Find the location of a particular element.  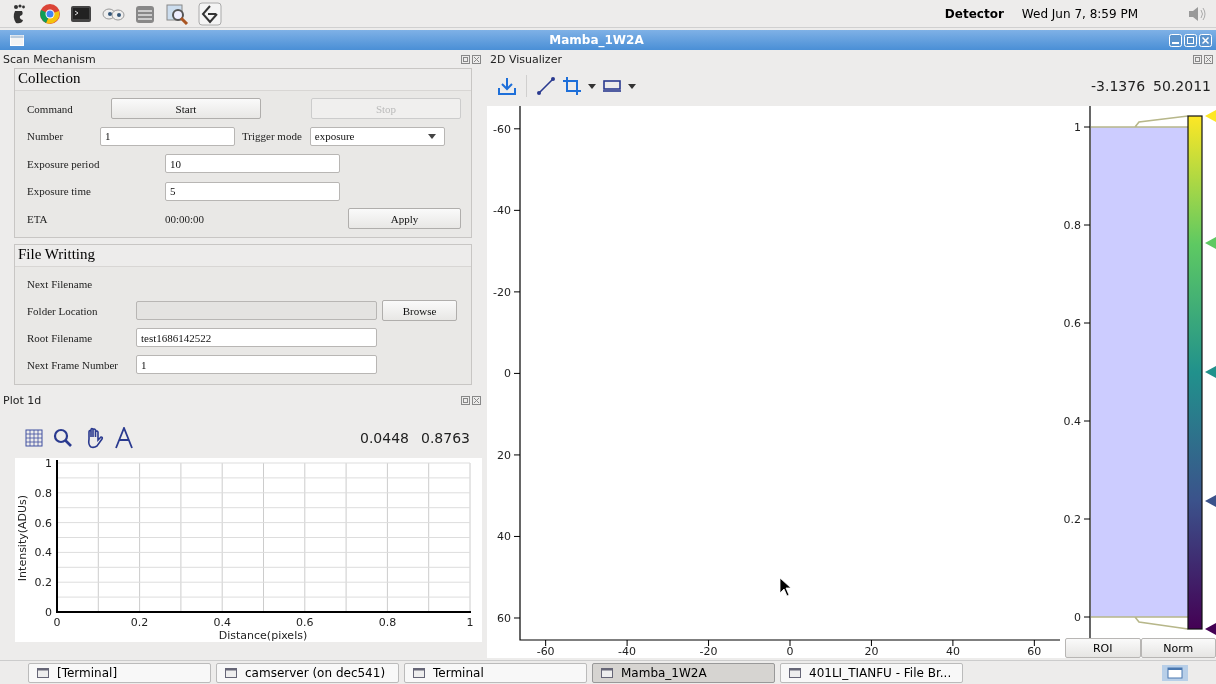

taskbar-label: Terminal is located at coordinates (458, 672).